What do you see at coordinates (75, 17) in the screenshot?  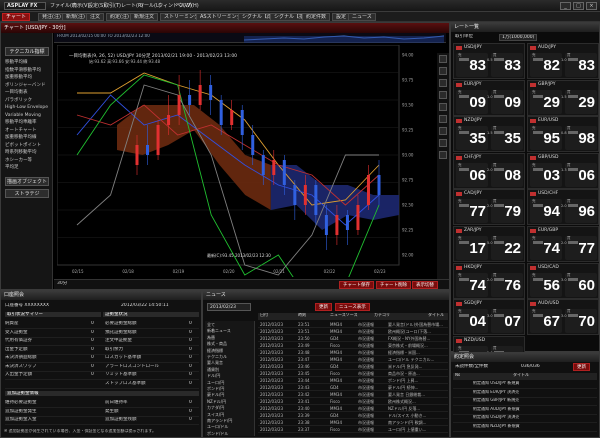 I see `toolbar-button: 新規(注)` at bounding box center [75, 17].